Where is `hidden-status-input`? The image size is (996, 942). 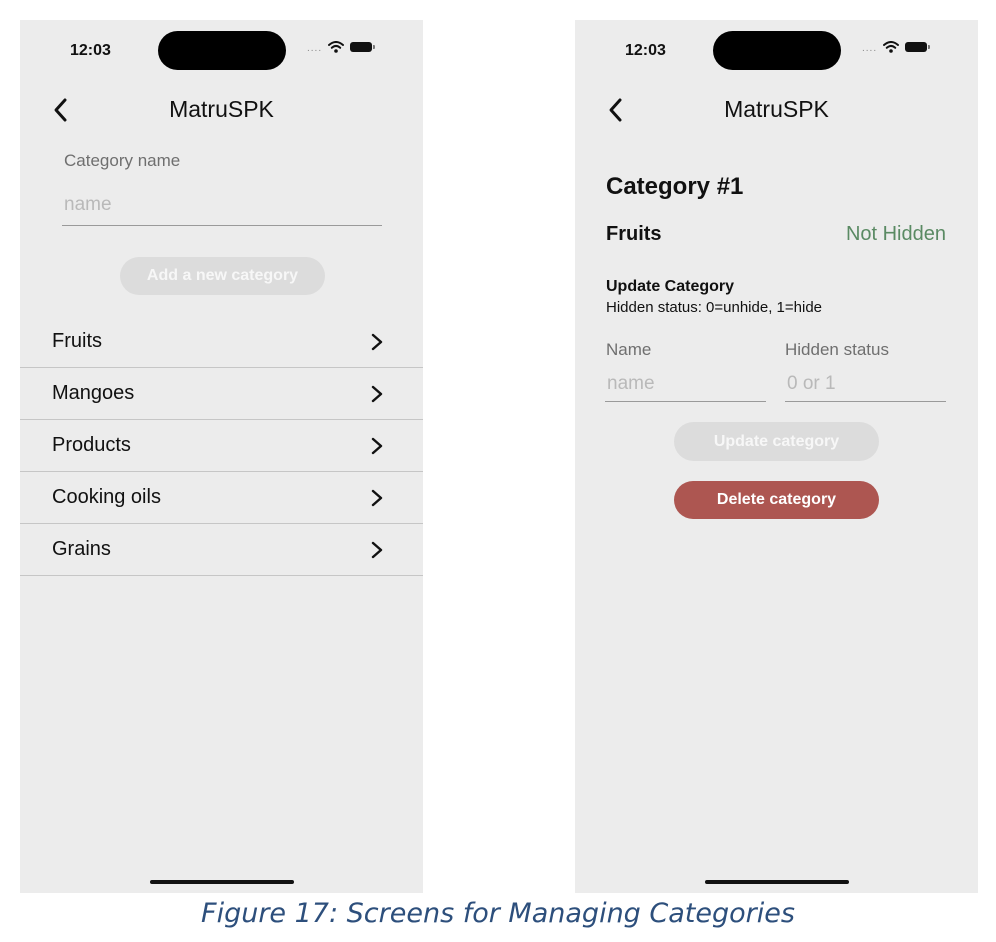 hidden-status-input is located at coordinates (865, 387).